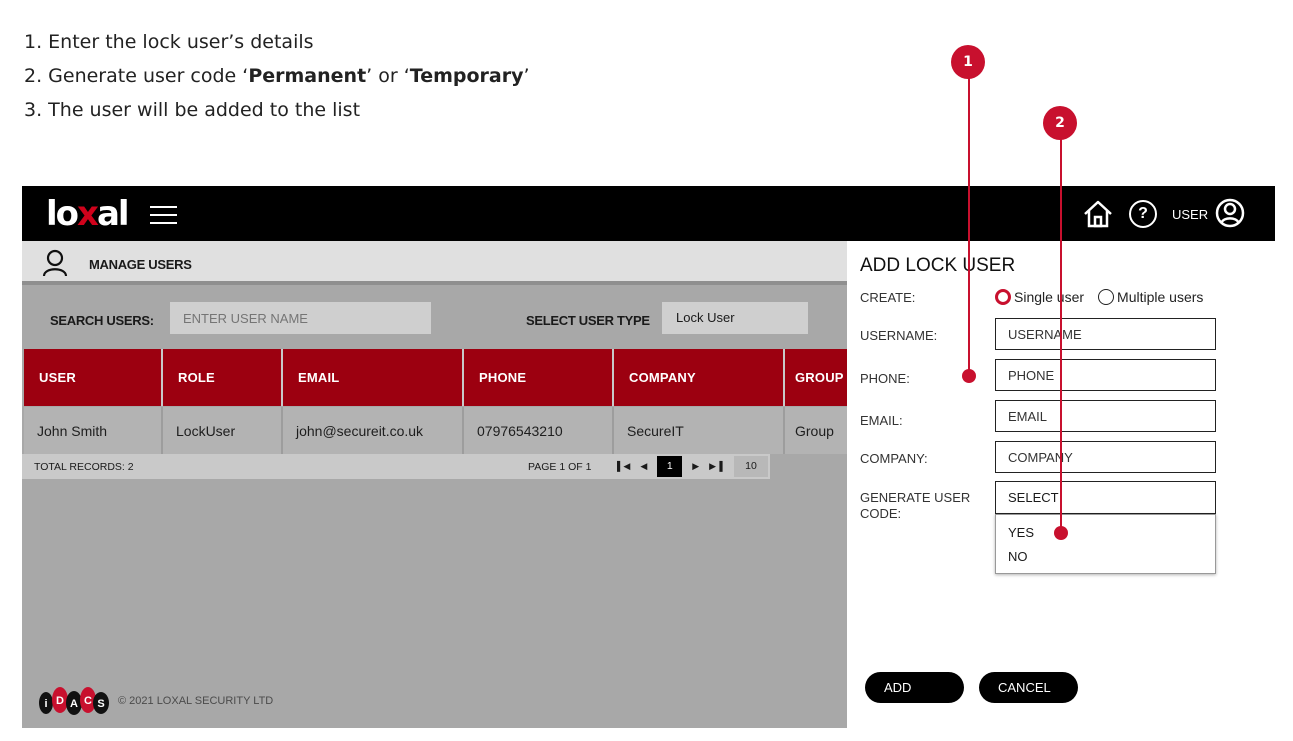 The width and height of the screenshot is (1293, 741). I want to click on idacs-letter-s: S, so click(100, 704).